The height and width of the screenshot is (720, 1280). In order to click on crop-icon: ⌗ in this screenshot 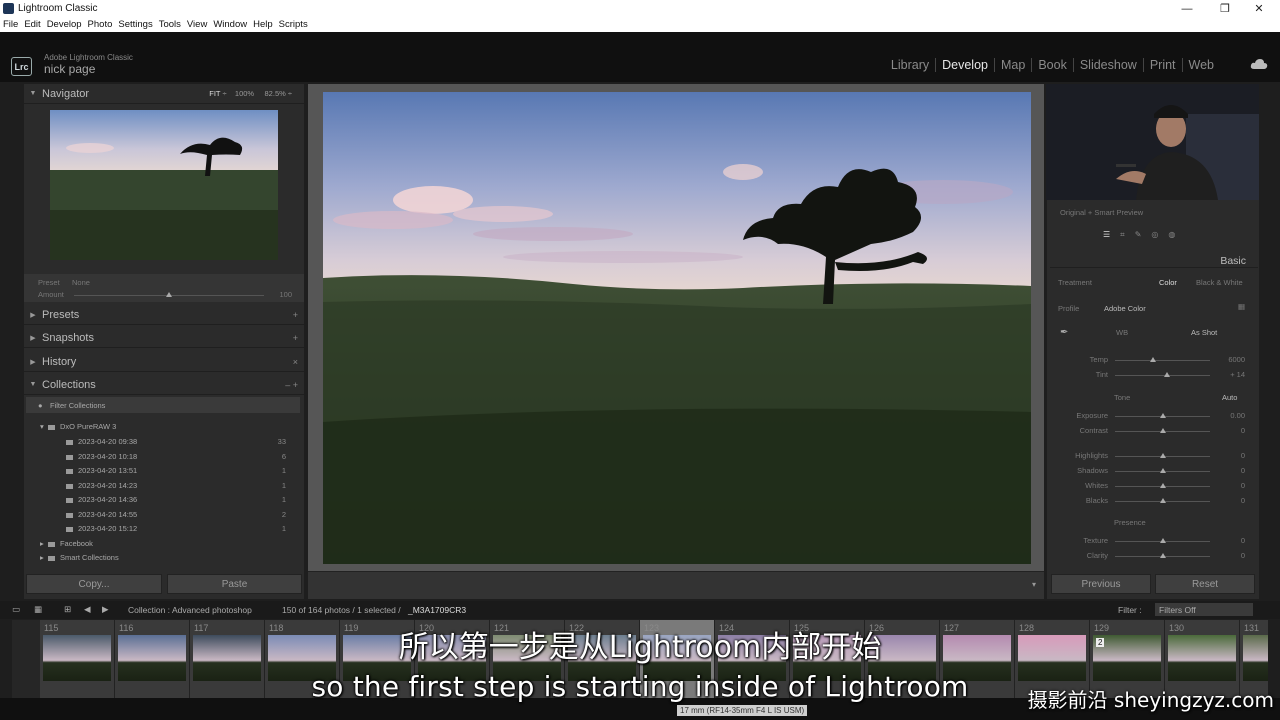, I will do `click(1127, 234)`.